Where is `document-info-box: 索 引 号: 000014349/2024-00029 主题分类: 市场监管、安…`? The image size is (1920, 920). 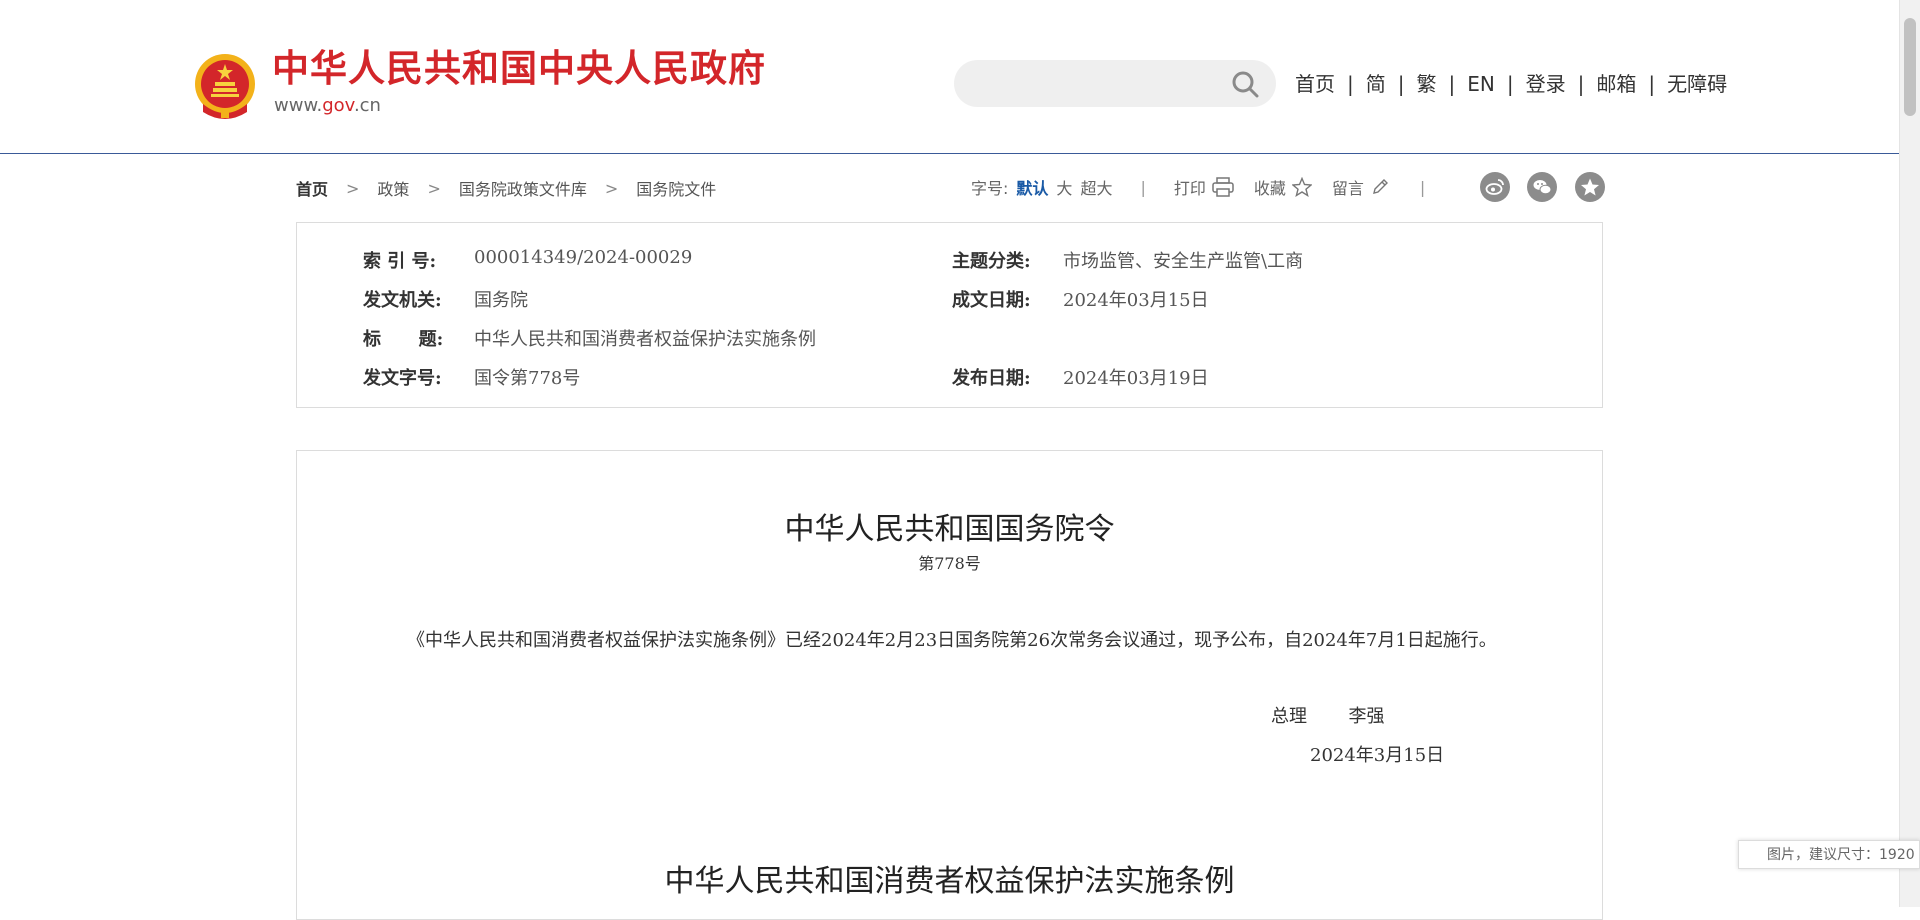
document-info-box: 索 引 号: 000014349/2024-00029 主题分类: 市场监管、安… is located at coordinates (949, 315).